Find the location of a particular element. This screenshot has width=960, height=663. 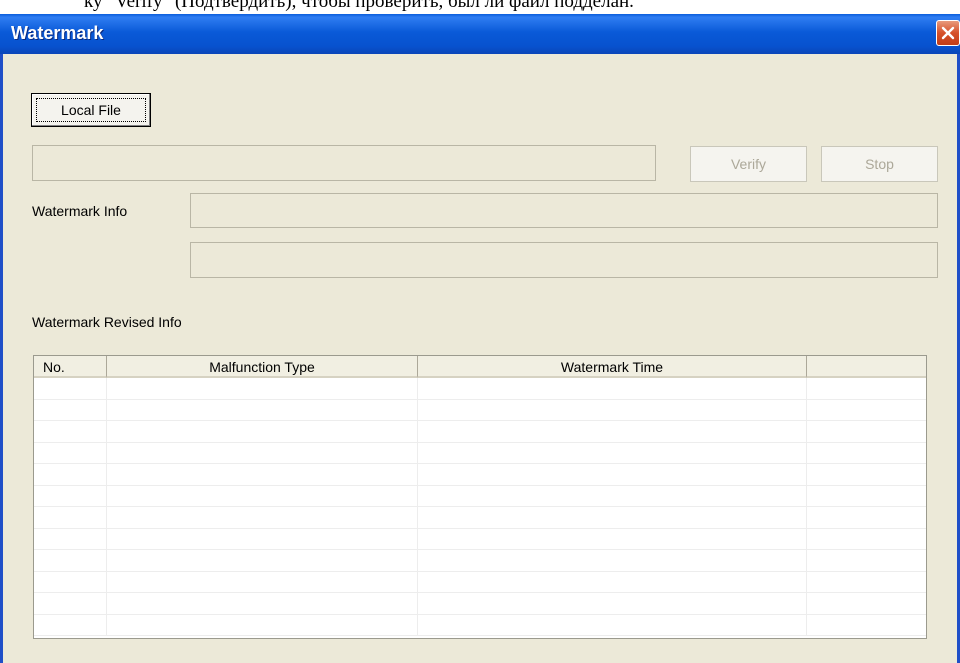

local-file-button: Local File is located at coordinates (91, 110).